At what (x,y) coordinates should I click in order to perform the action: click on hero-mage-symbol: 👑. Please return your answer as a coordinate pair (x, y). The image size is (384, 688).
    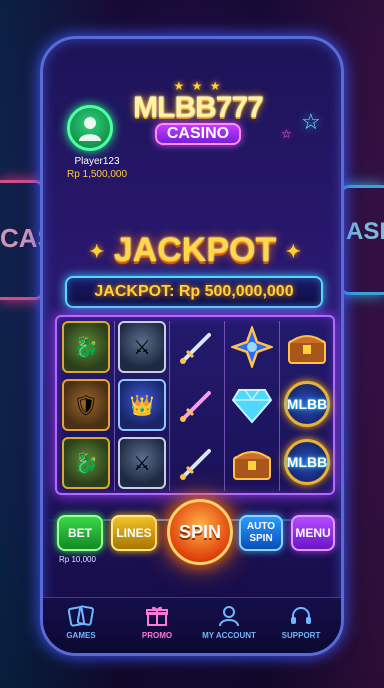
    Looking at the image, I should click on (142, 405).